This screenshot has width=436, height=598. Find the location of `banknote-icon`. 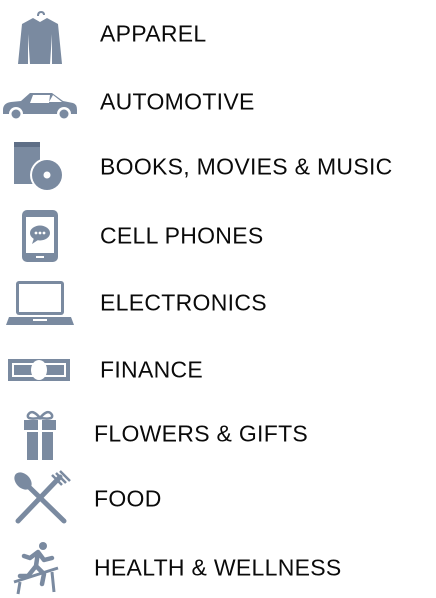

banknote-icon is located at coordinates (40, 370).